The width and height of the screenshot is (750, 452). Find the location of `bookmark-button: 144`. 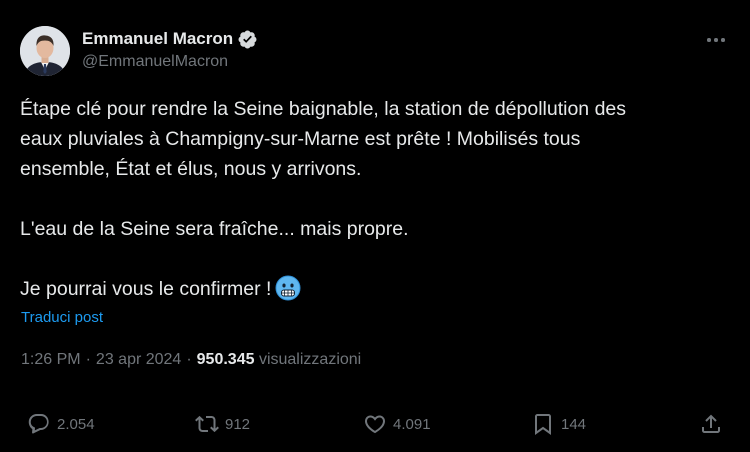

bookmark-button: 144 is located at coordinates (558, 424).